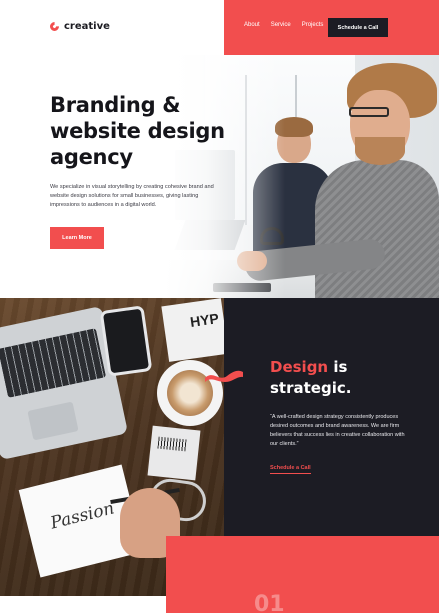  Describe the element at coordinates (313, 25) in the screenshot. I see `nav-projects: Projects` at that location.